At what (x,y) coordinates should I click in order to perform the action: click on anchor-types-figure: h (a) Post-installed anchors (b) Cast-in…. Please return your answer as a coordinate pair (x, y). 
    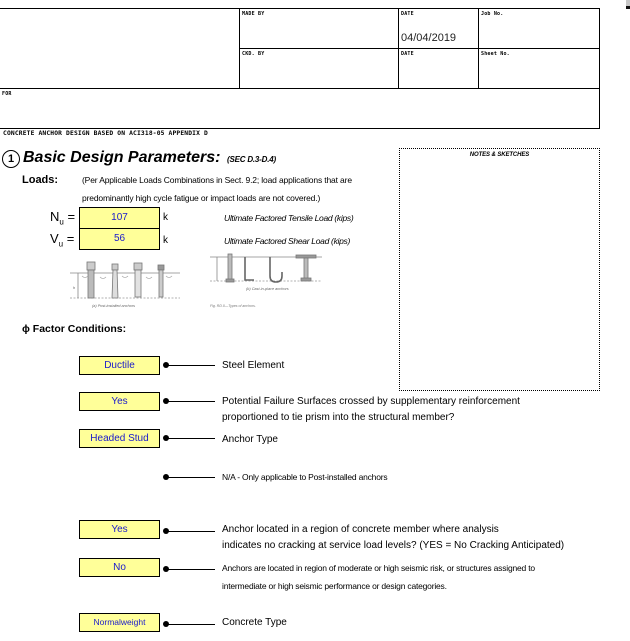
    Looking at the image, I should click on (196, 280).